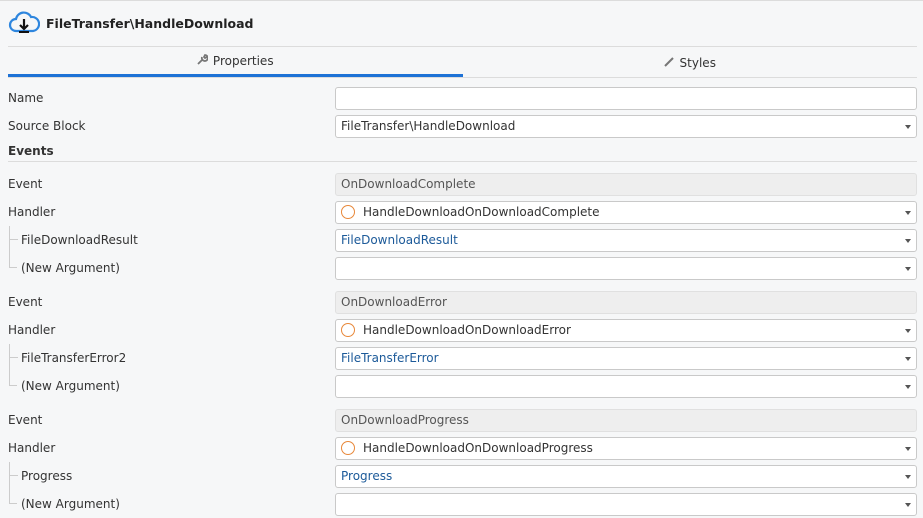  I want to click on argument-row: FileTransferError2 FileTransferError, so click(462, 358).